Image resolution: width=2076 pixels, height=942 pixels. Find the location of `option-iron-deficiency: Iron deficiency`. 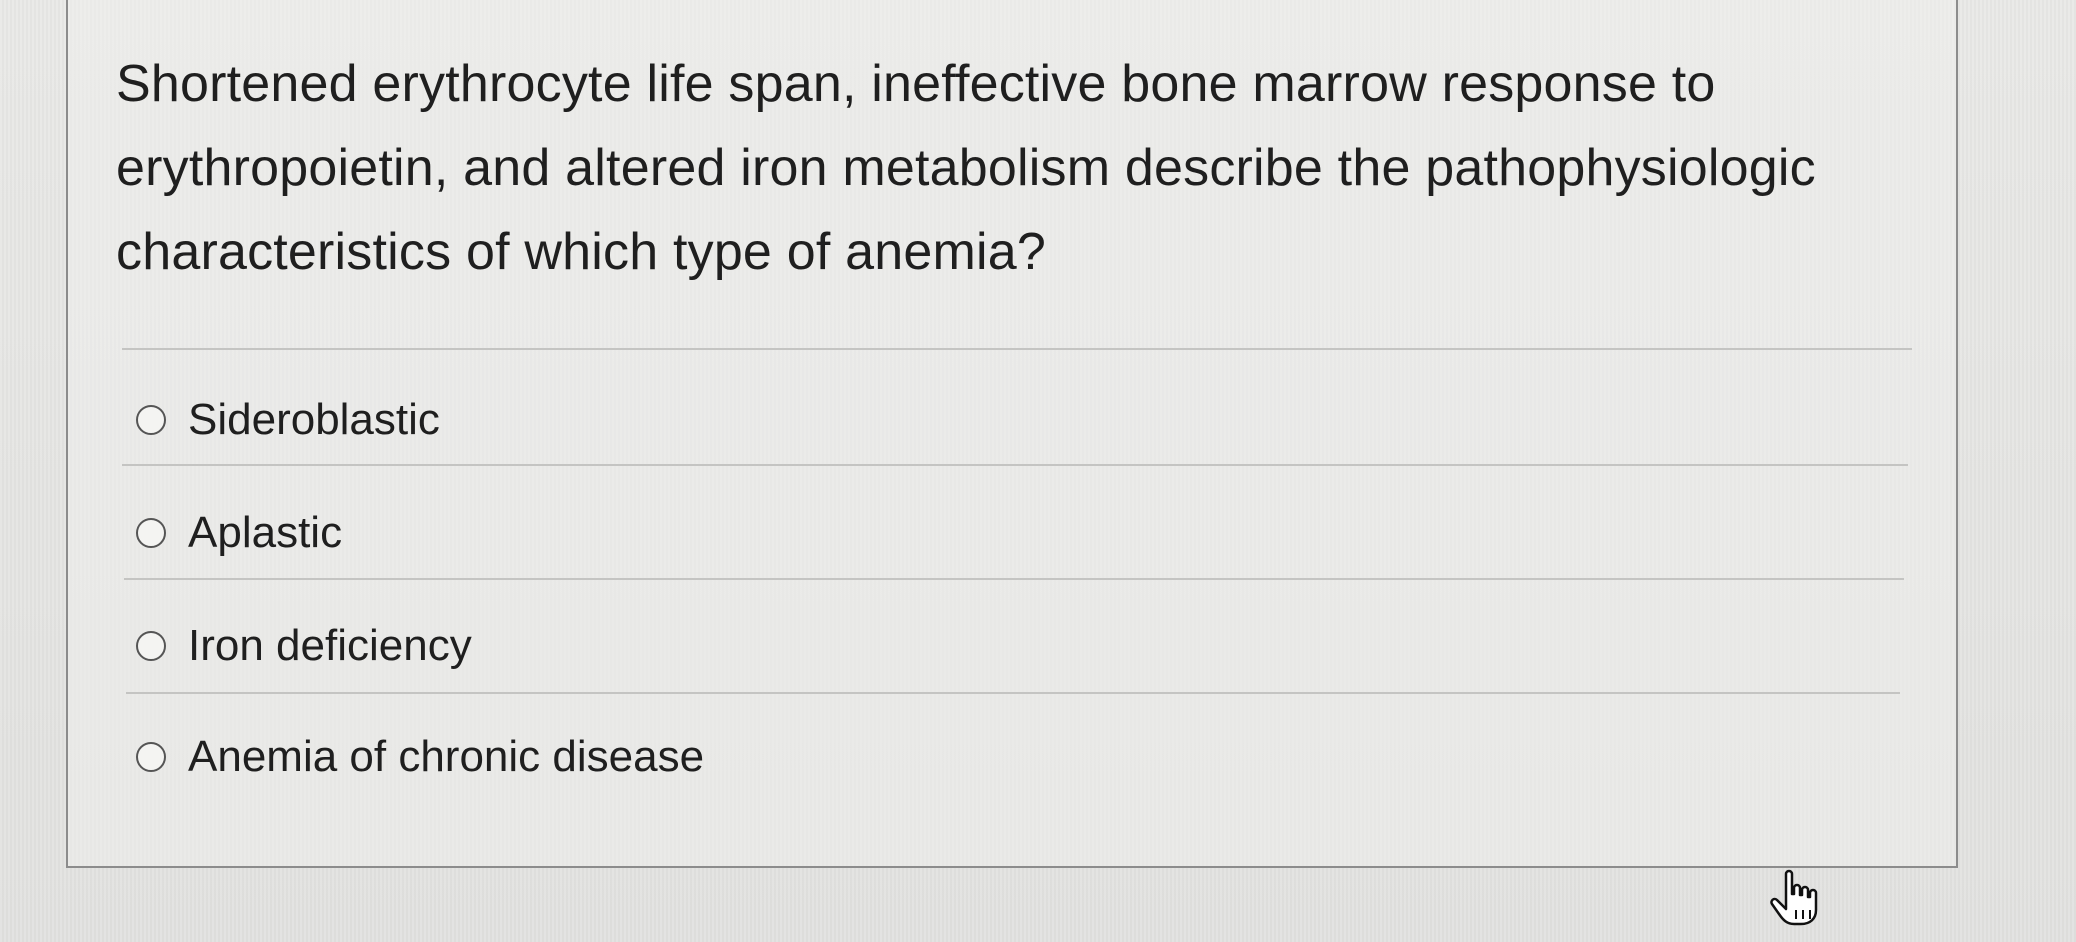

option-iron-deficiency: Iron deficiency is located at coordinates (304, 646).